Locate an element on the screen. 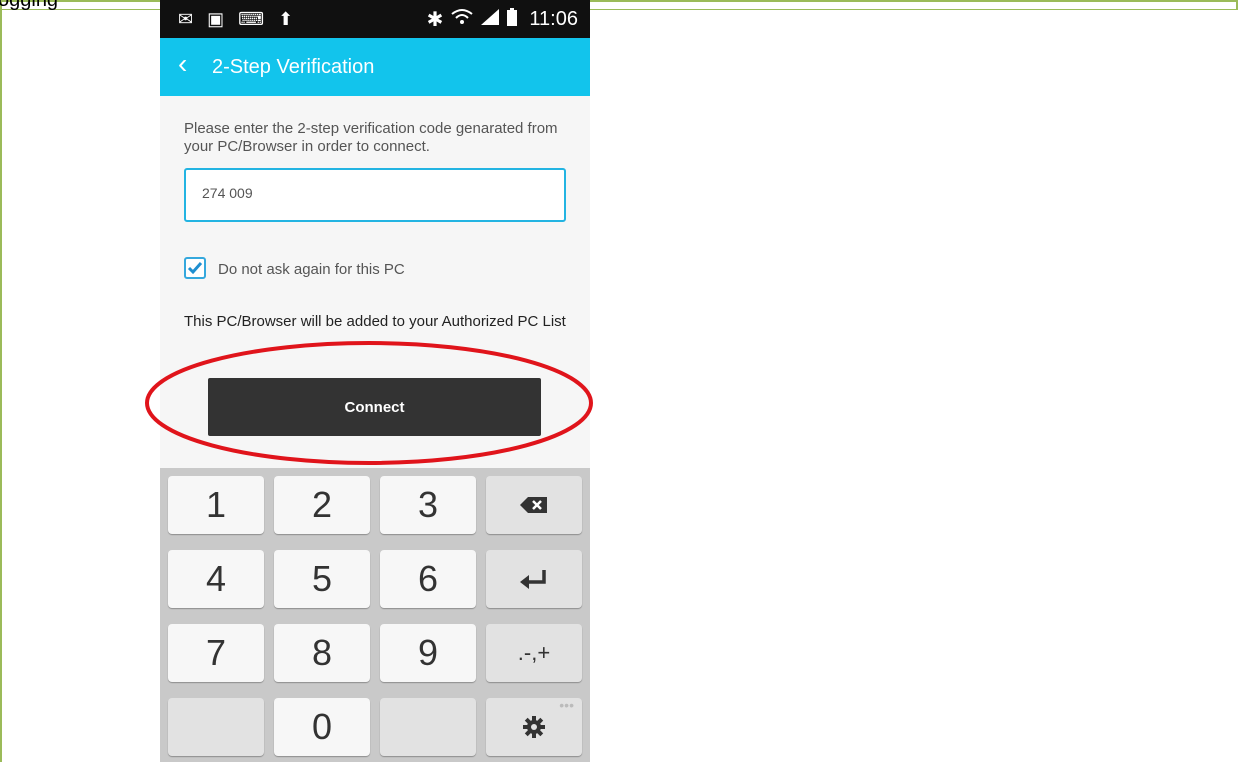  settings-gear-icon is located at coordinates (534, 727).